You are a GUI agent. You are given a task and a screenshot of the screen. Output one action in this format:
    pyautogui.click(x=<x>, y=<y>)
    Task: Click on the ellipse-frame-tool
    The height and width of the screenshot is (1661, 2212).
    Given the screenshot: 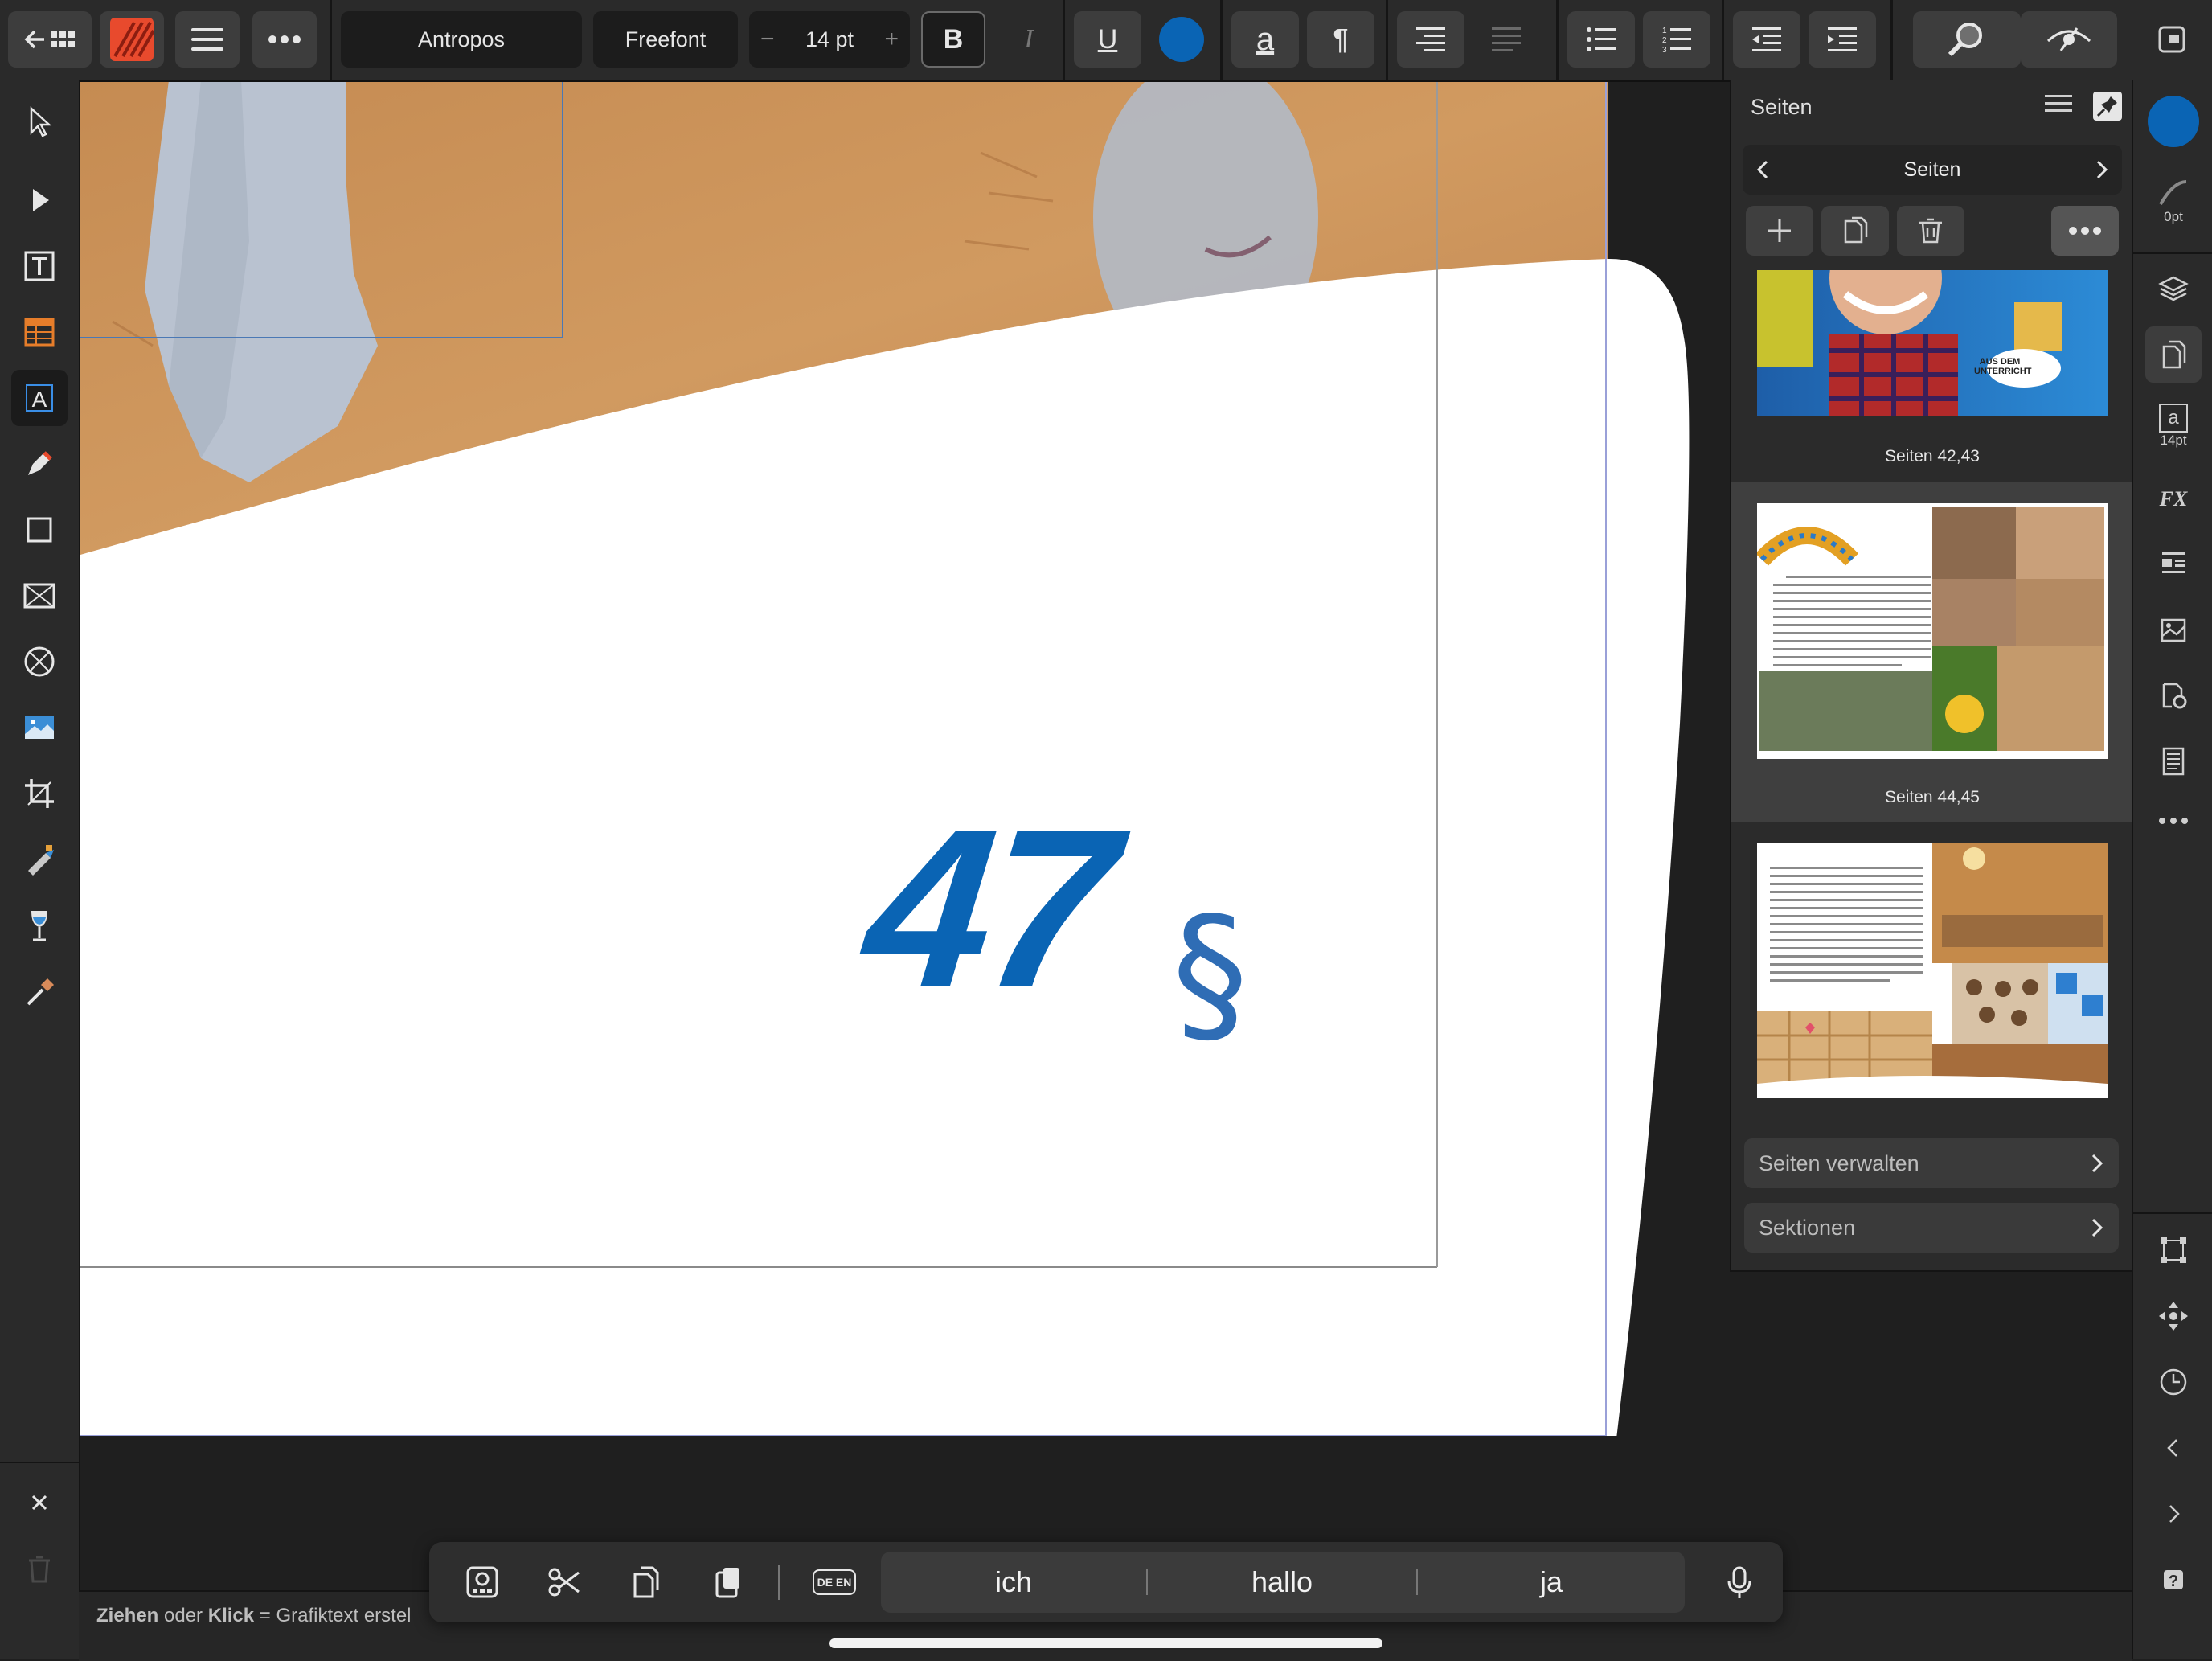 What is the action you would take?
    pyautogui.click(x=39, y=662)
    